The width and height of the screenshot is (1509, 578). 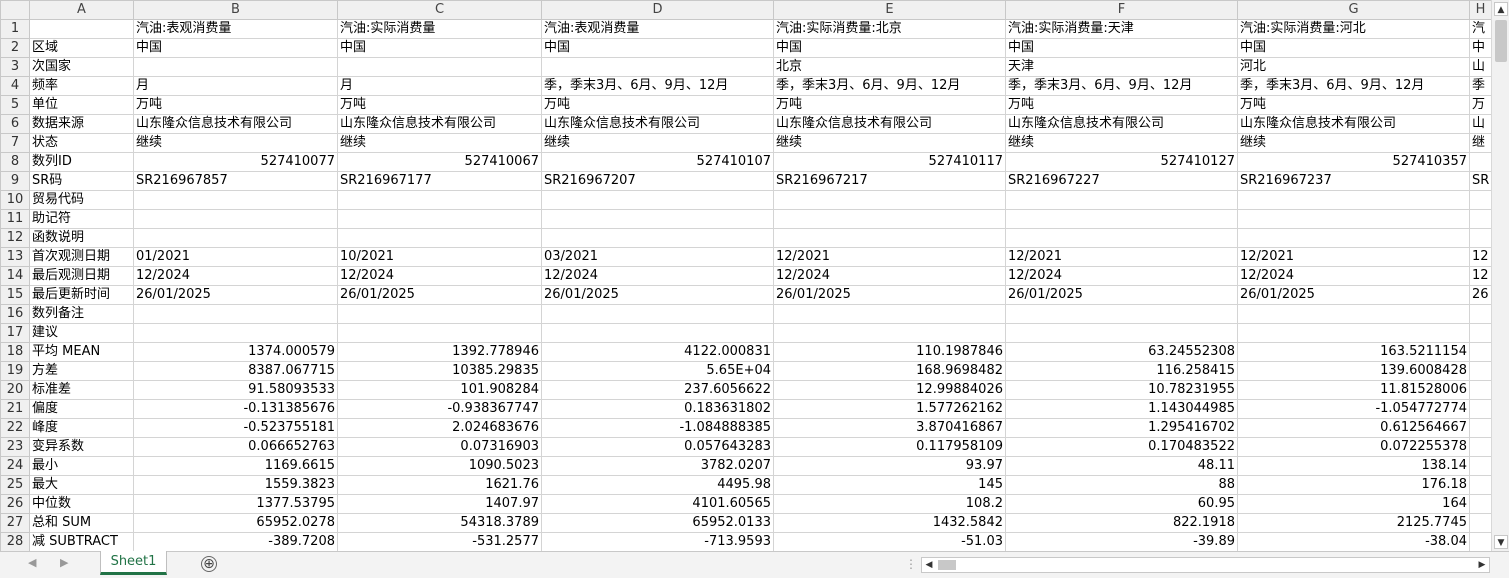 I want to click on scroll-left-arrow-icon: ◀, so click(x=929, y=565).